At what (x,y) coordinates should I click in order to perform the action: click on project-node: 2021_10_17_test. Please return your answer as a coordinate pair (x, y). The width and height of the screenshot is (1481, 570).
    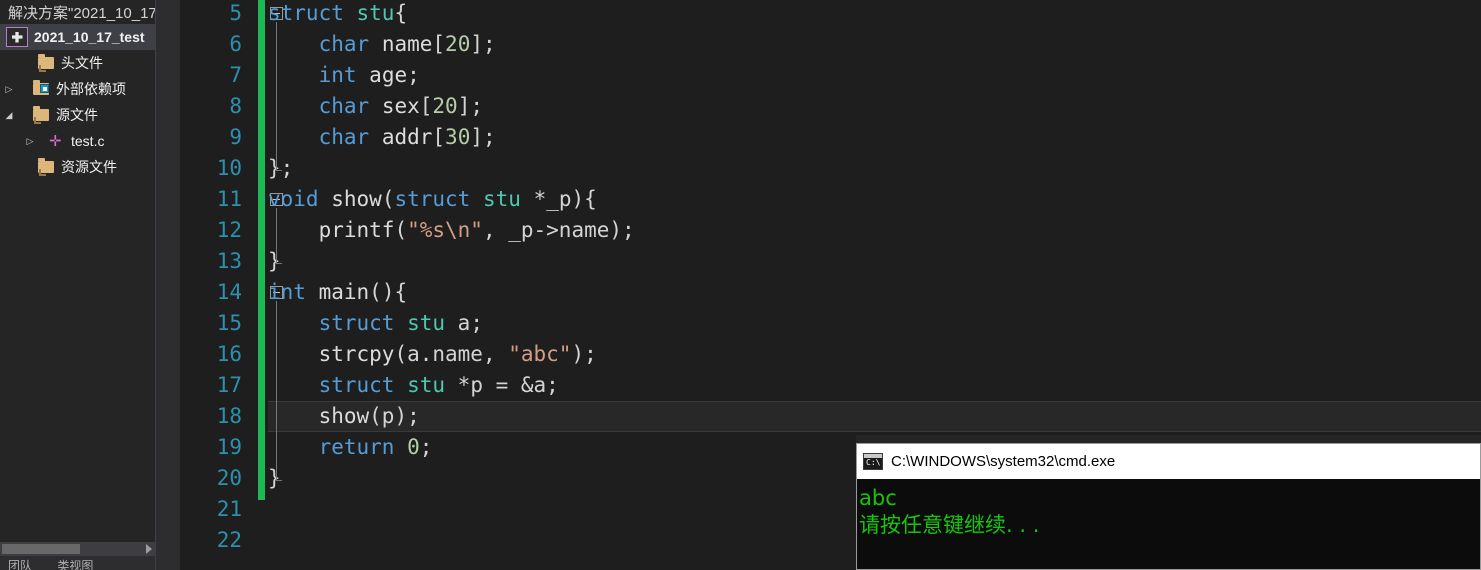
    Looking at the image, I should click on (77, 37).